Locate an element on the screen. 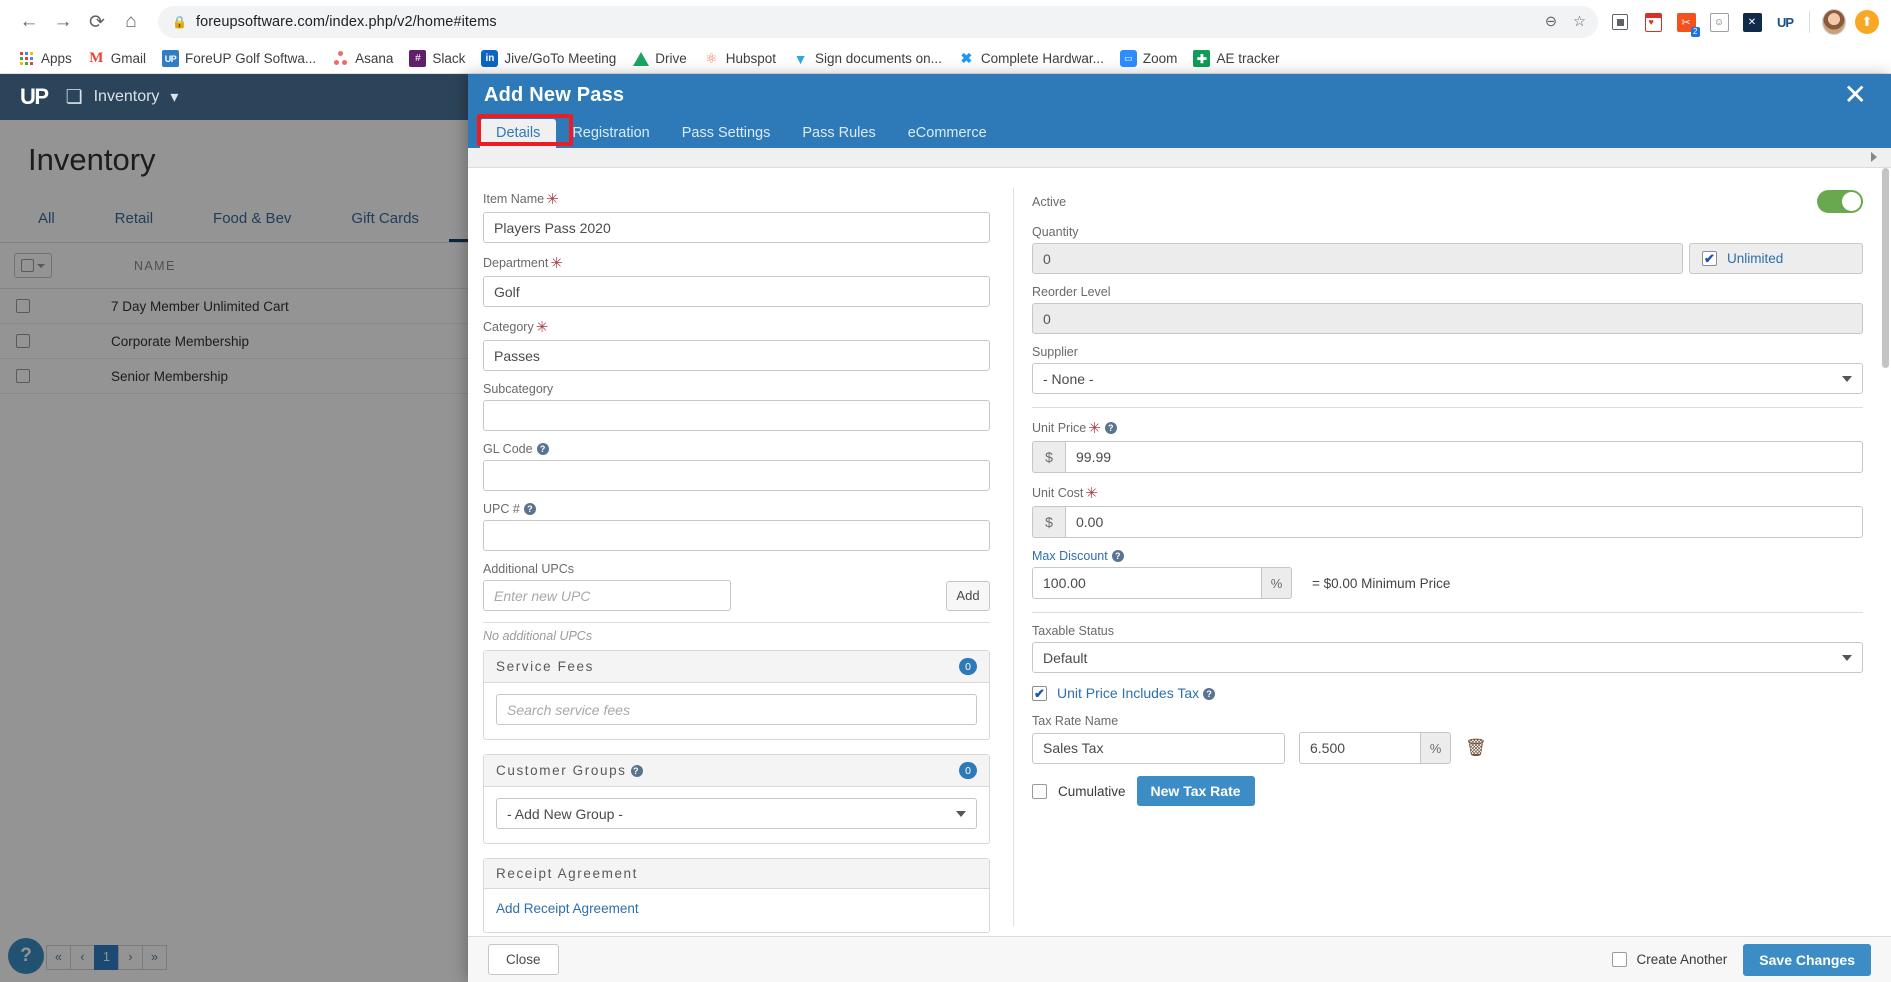  tab-pass-rules: Pass Rules is located at coordinates (838, 133).